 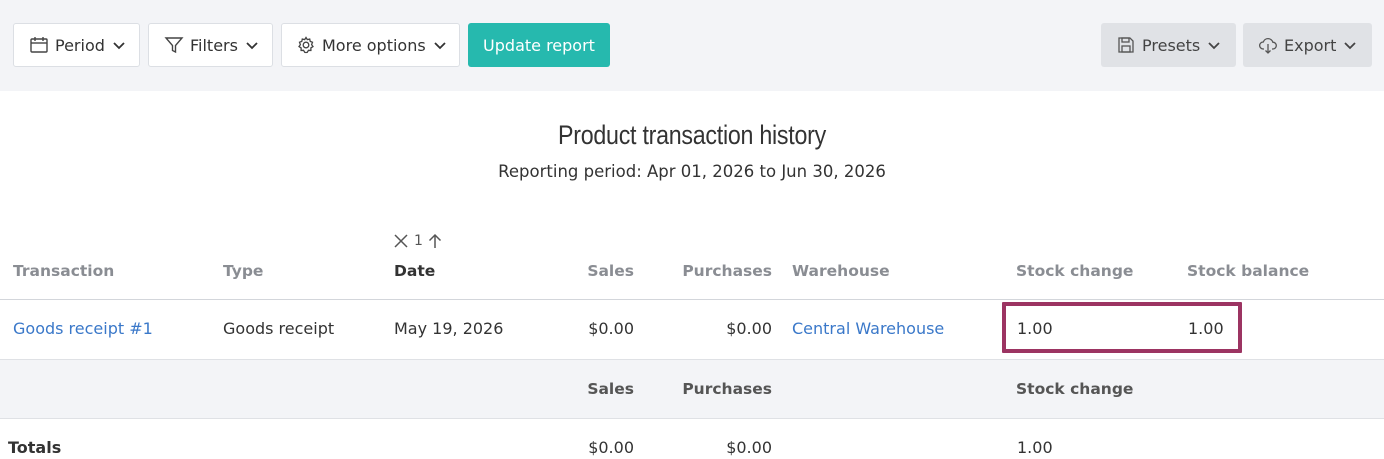 I want to click on period-button: Period, so click(x=76, y=45).